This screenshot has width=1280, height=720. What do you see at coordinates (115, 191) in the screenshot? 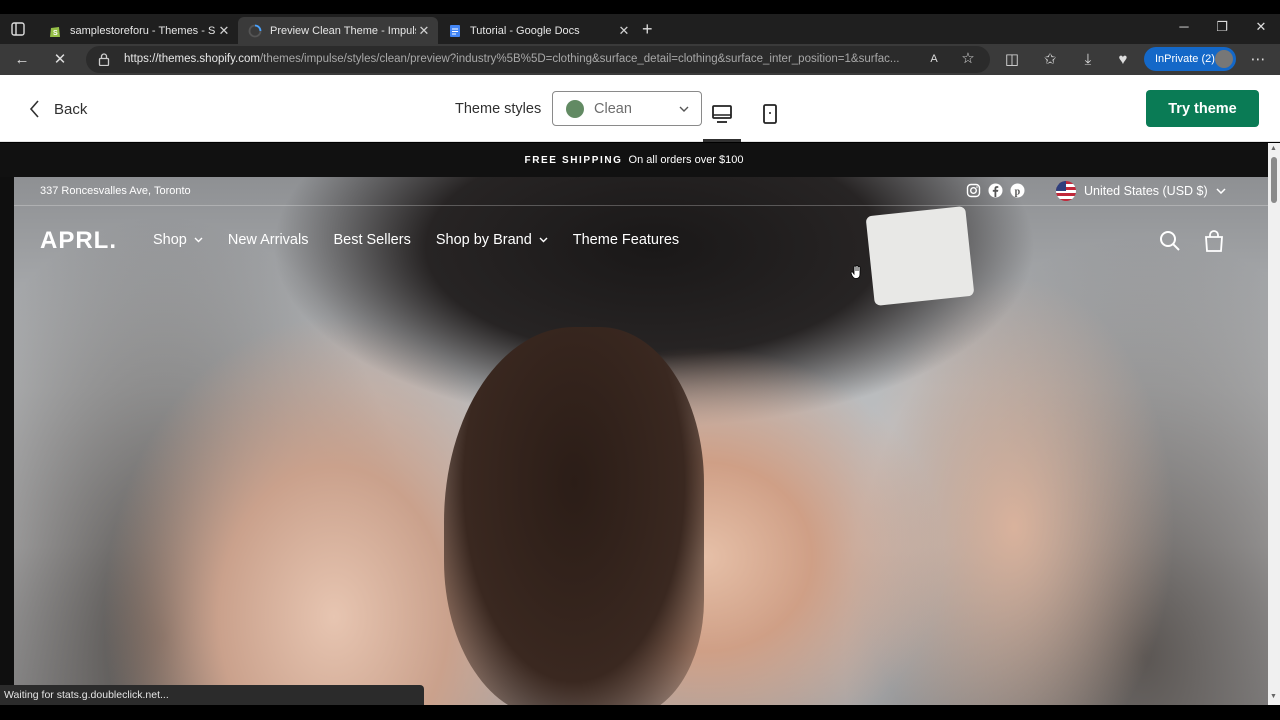
I see `store-address: 337 Roncesvalles Ave, Toronto` at bounding box center [115, 191].